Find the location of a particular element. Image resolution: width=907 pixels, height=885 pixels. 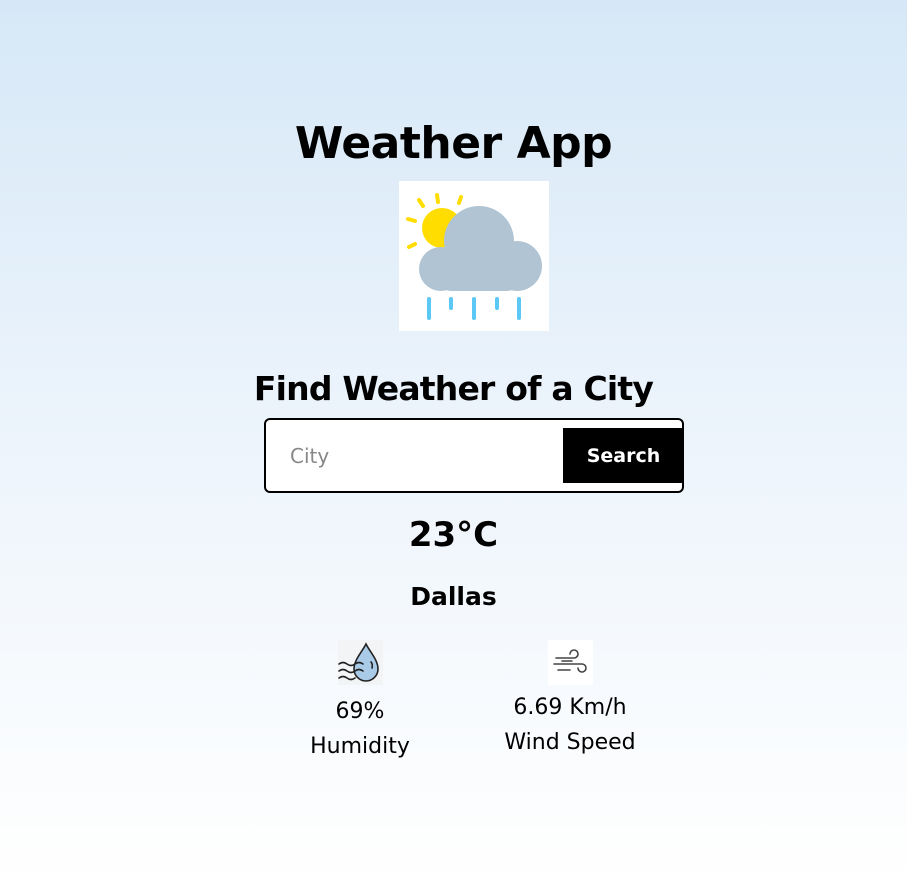

wind-icon is located at coordinates (570, 662).